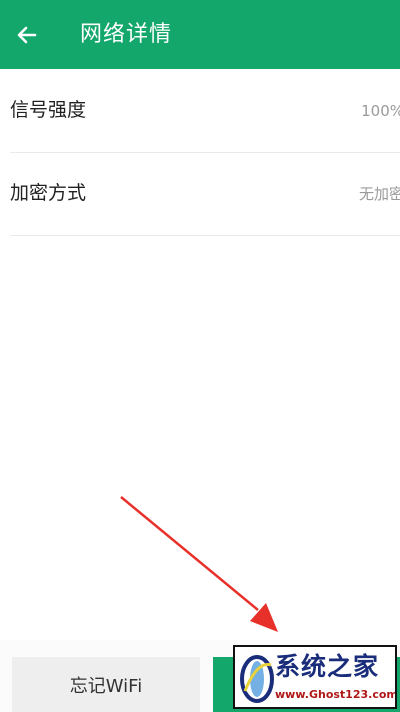 Image resolution: width=400 pixels, height=712 pixels. What do you see at coordinates (205, 194) in the screenshot?
I see `detail-row-encryption: 加密方式 无加密` at bounding box center [205, 194].